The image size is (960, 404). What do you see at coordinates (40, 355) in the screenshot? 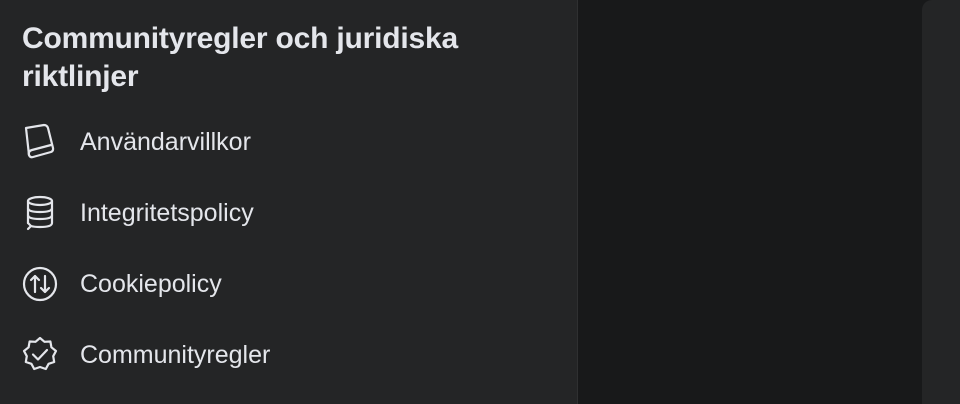
I see `verified-badge-icon` at bounding box center [40, 355].